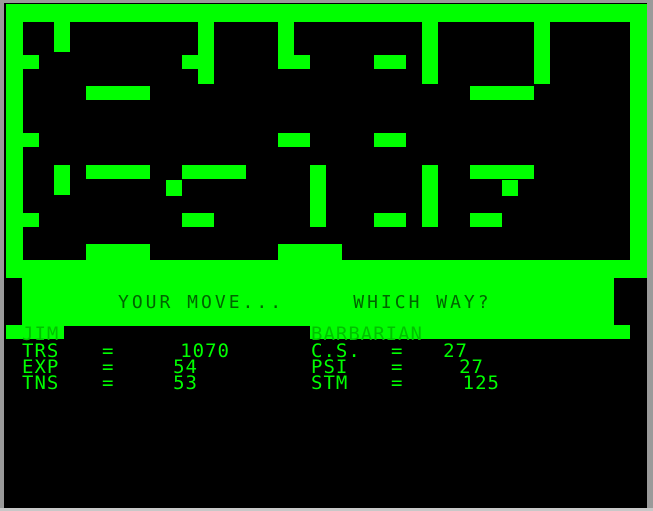 The image size is (653, 511). Describe the element at coordinates (622, 29) in the screenshot. I see `close-icon: ✕` at that location.